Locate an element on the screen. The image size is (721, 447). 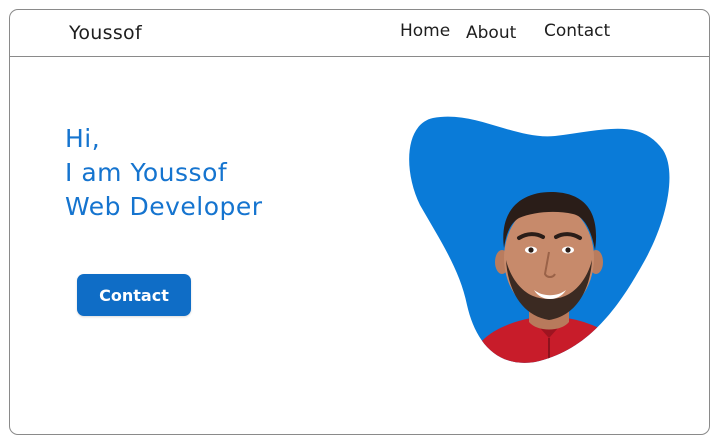
hero-greeting: Hi, is located at coordinates (83, 138).